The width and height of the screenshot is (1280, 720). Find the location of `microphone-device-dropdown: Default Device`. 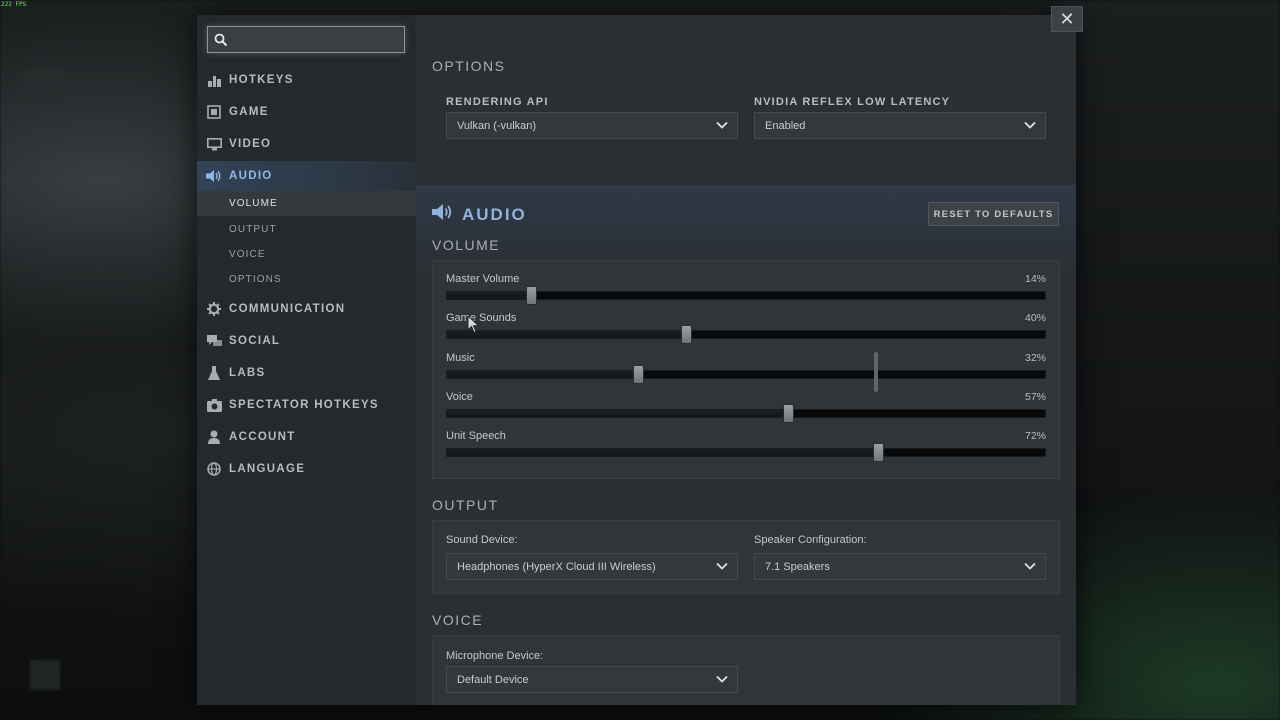

microphone-device-dropdown: Default Device is located at coordinates (592, 679).